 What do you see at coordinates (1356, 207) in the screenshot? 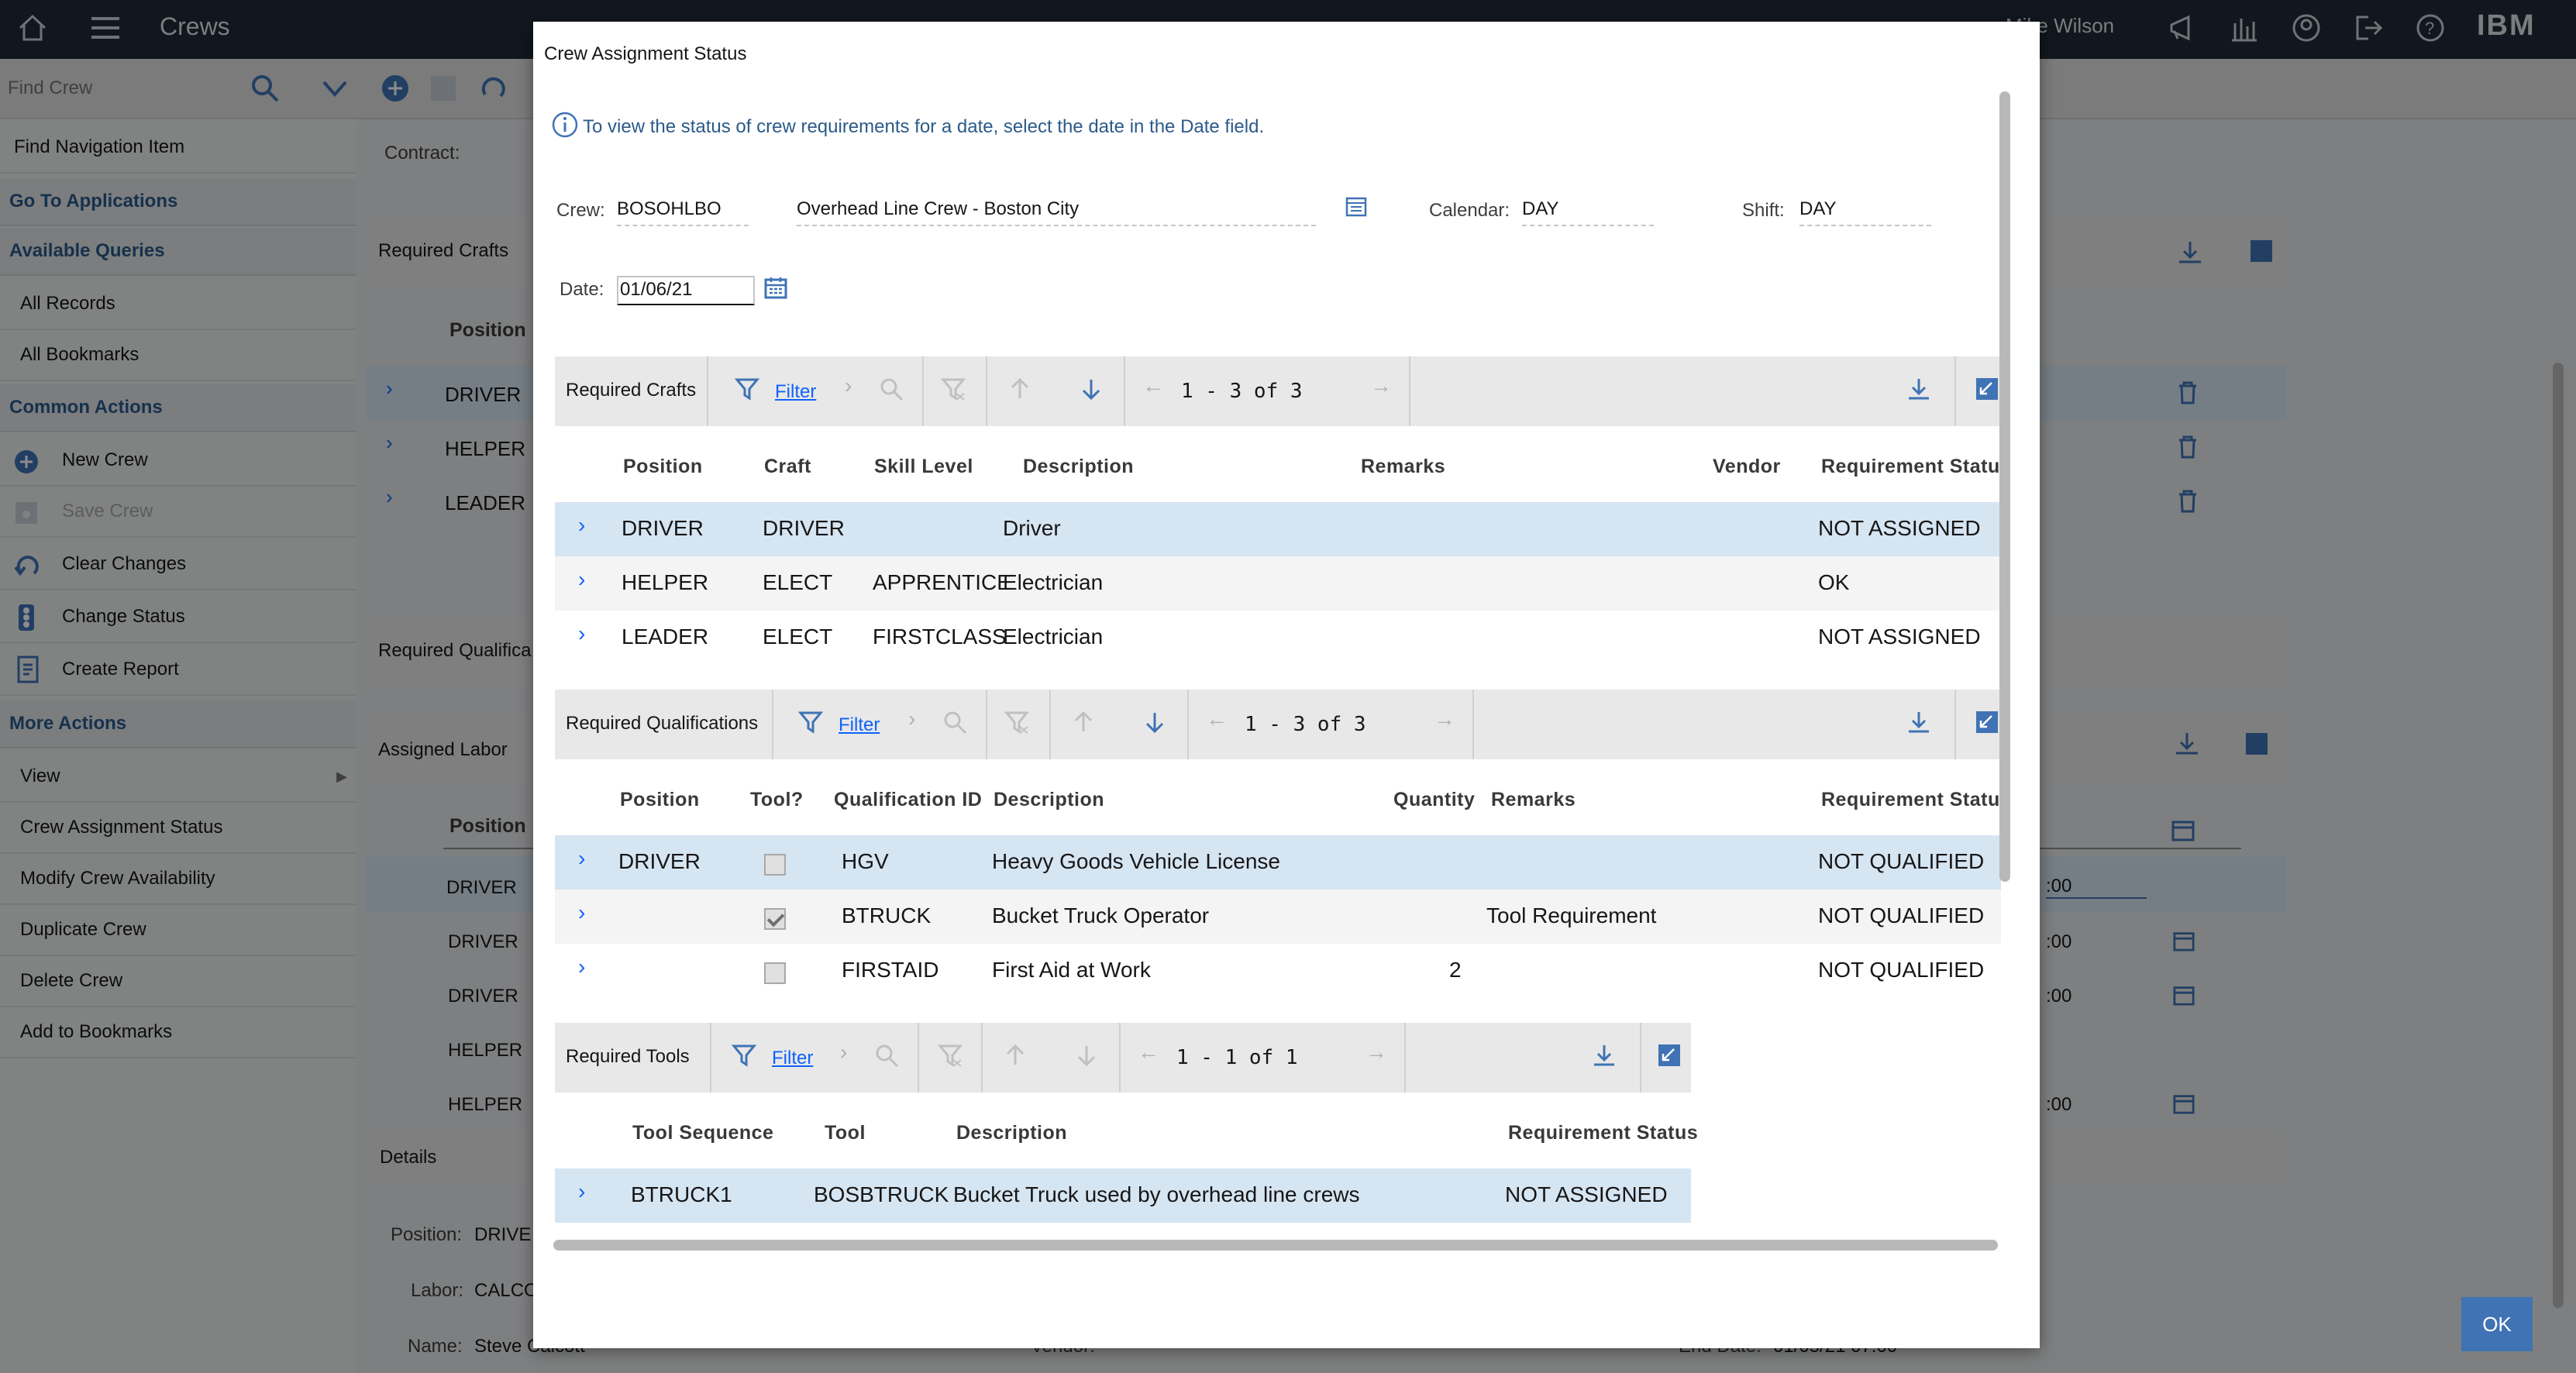
I see `long-description-icon` at bounding box center [1356, 207].